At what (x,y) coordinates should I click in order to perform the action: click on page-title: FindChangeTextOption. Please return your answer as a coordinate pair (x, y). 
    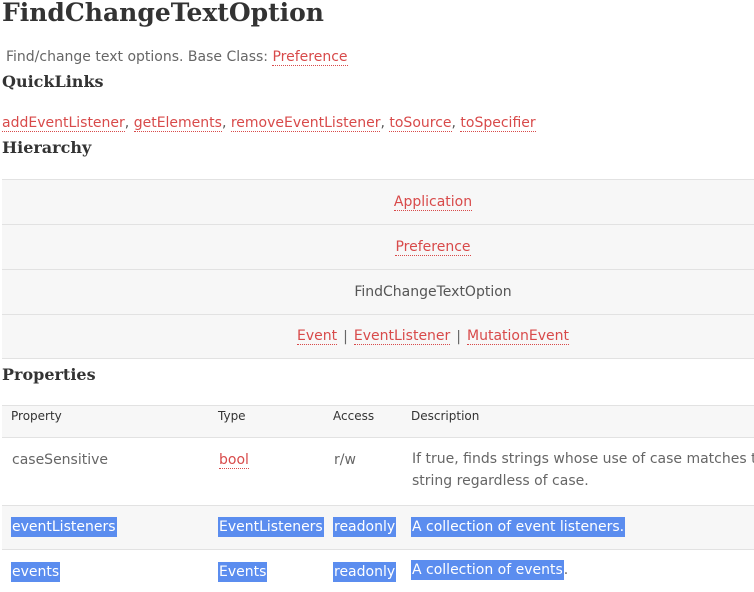
    Looking at the image, I should click on (163, 13).